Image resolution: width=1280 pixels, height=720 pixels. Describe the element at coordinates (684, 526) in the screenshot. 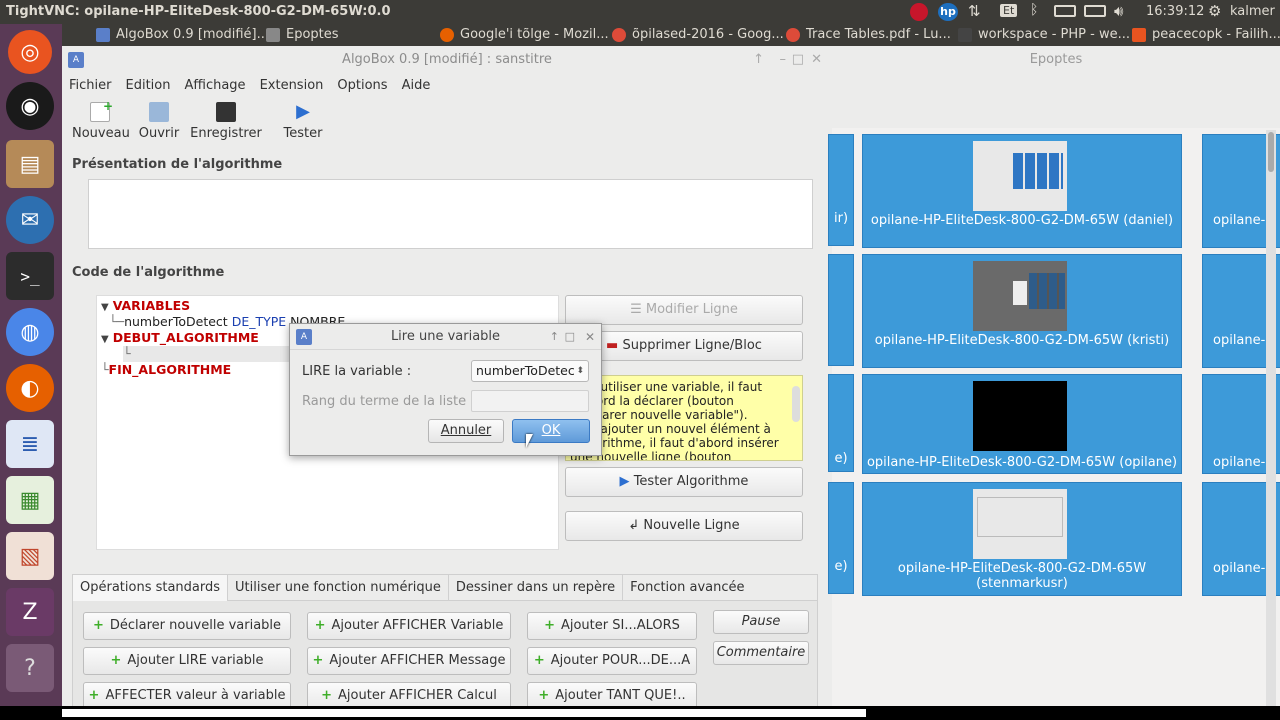

I see `nouvelle-ligne-button: ↲ Nouvelle Ligne` at that location.